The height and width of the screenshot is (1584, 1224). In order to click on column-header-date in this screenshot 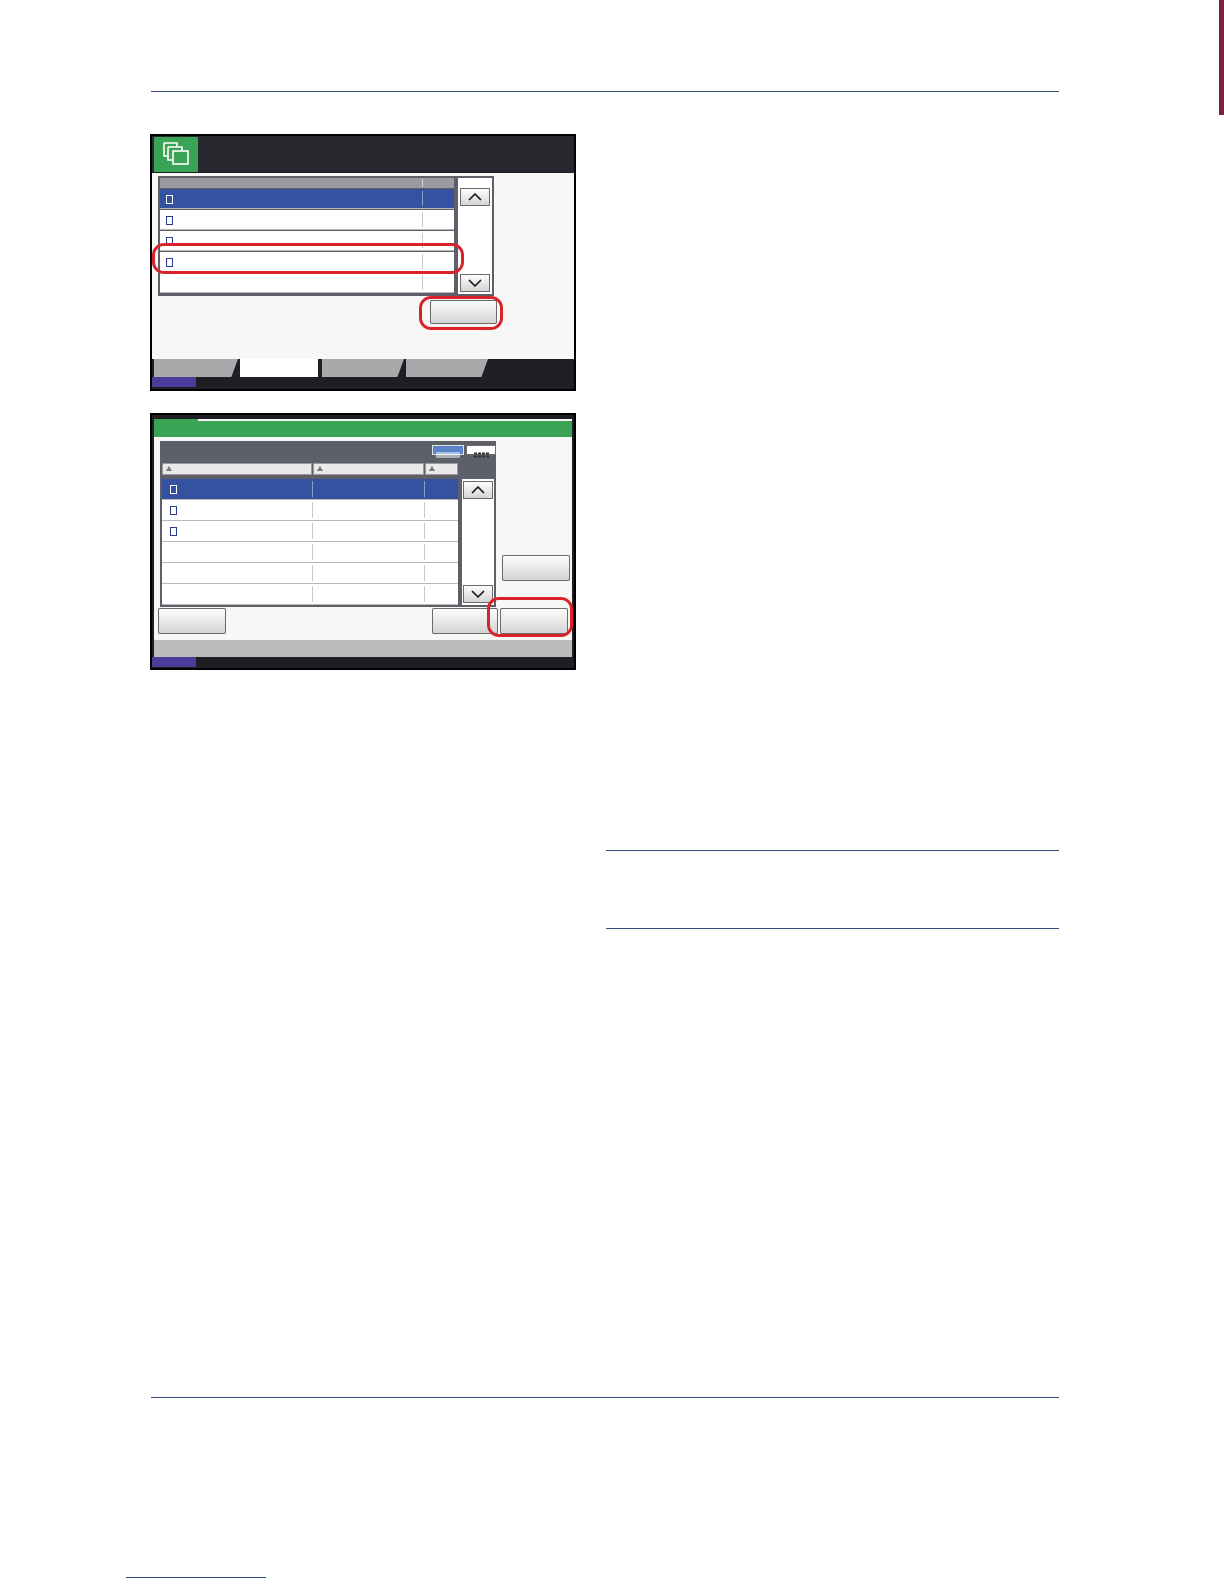, I will do `click(368, 469)`.